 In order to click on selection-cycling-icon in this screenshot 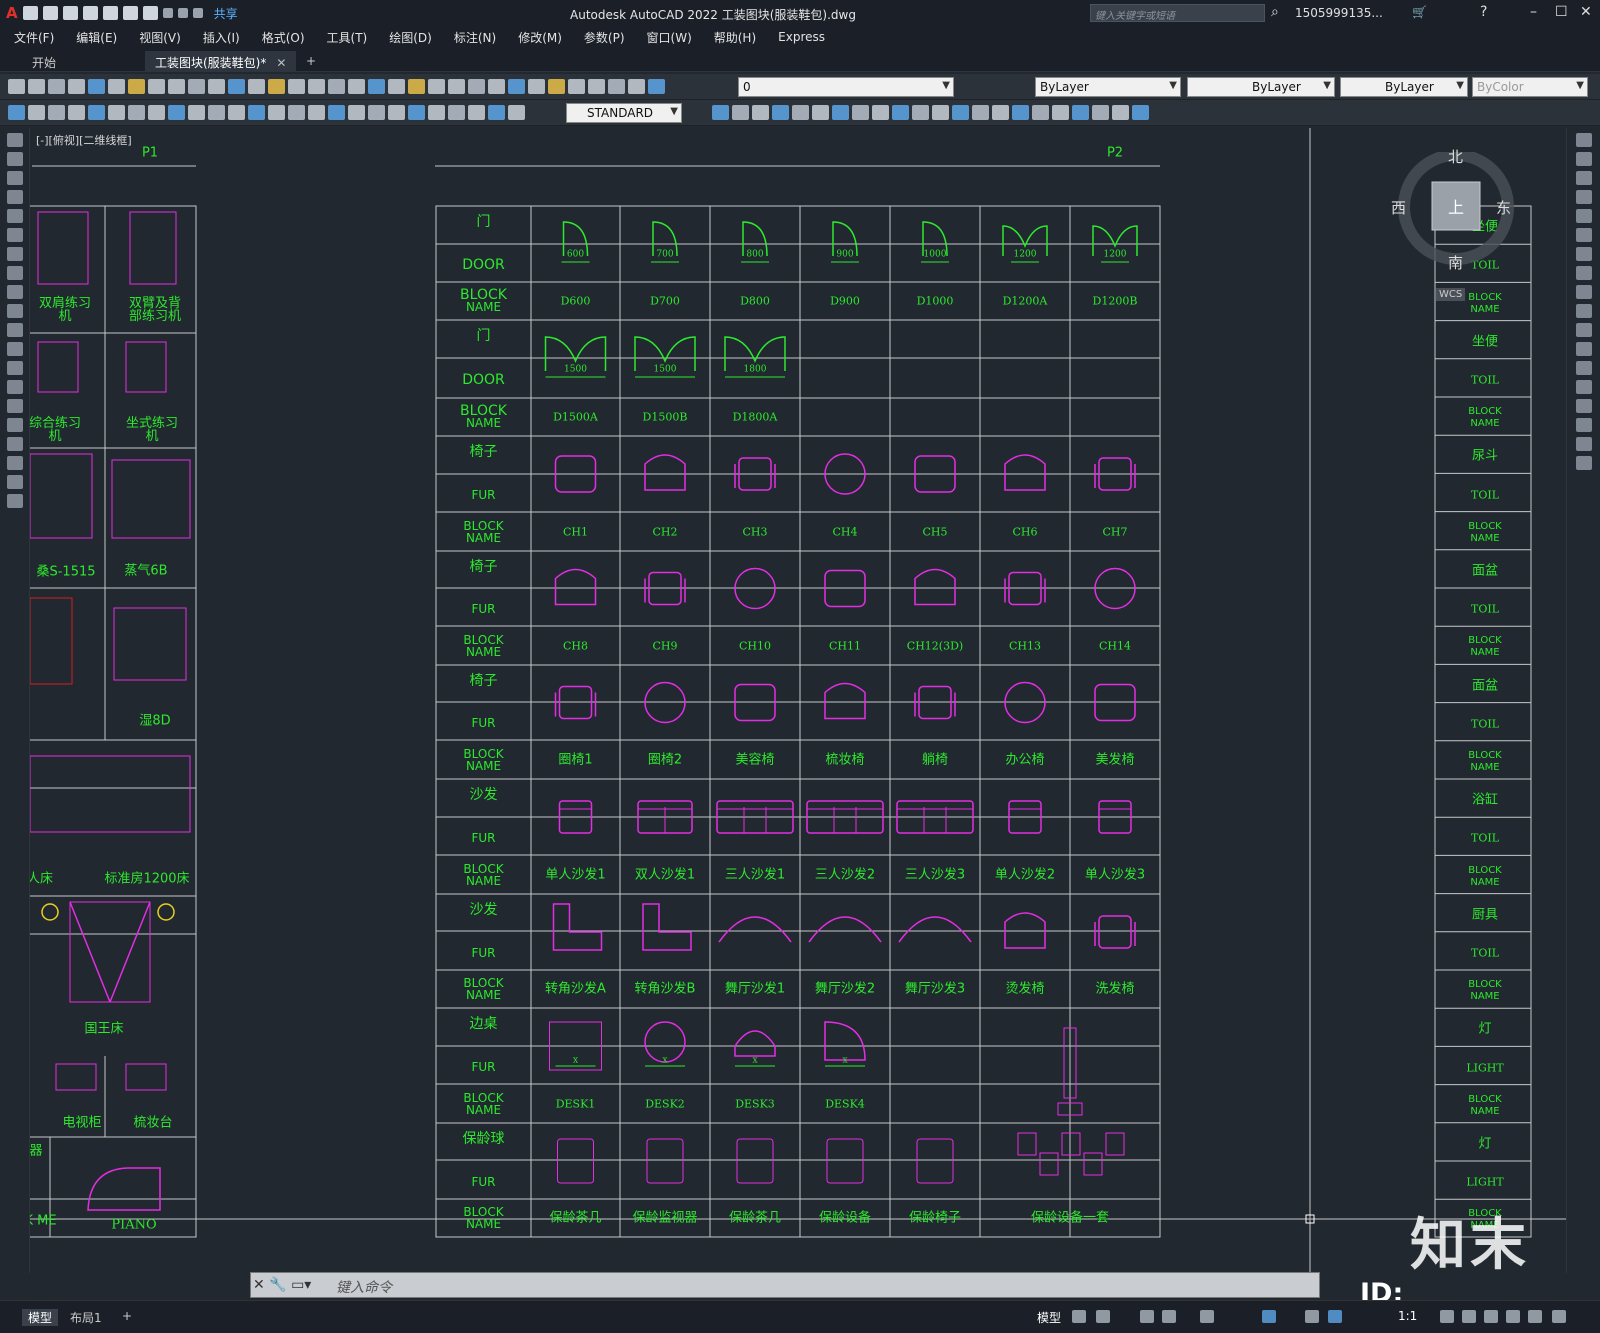, I will do `click(1335, 1316)`.